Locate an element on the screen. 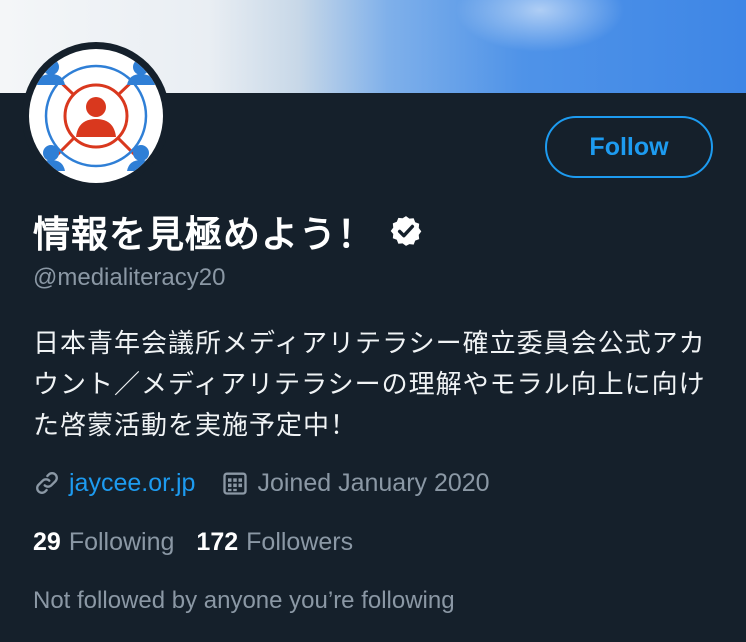  not-followed-notice: Not followed by anyone you’re following is located at coordinates (244, 600).